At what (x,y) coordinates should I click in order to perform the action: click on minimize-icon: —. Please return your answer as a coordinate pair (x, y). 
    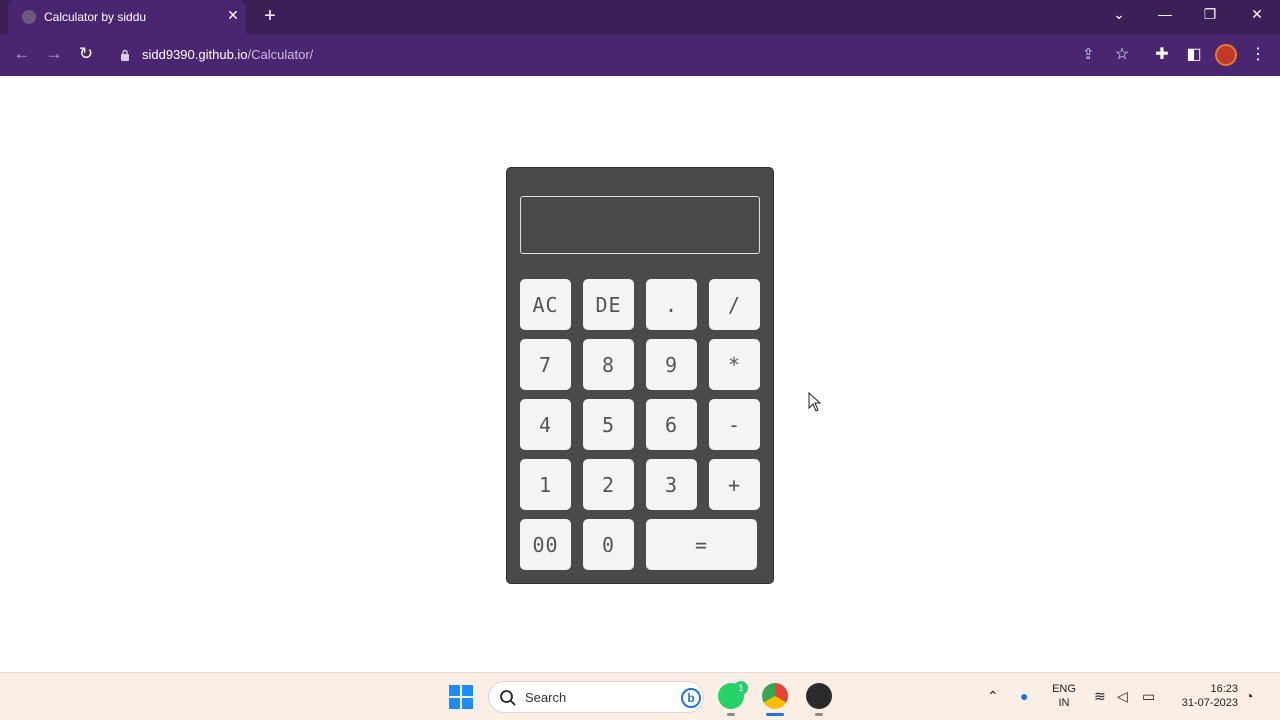
    Looking at the image, I should click on (1165, 14).